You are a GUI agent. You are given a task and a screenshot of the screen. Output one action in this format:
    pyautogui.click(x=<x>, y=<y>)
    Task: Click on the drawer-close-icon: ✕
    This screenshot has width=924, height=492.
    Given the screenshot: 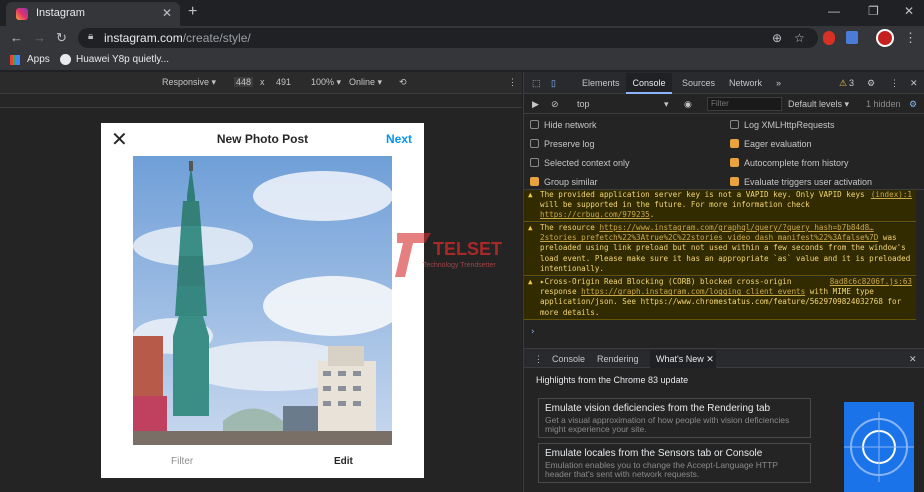 What is the action you would take?
    pyautogui.click(x=913, y=359)
    